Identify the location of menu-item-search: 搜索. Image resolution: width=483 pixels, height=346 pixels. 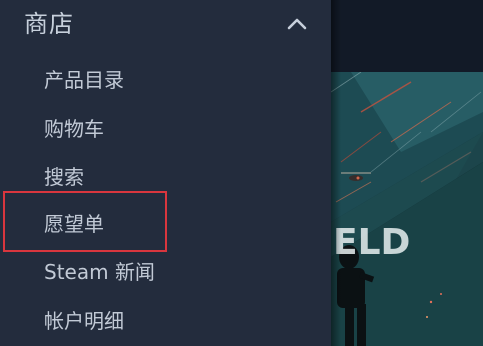
(64, 177).